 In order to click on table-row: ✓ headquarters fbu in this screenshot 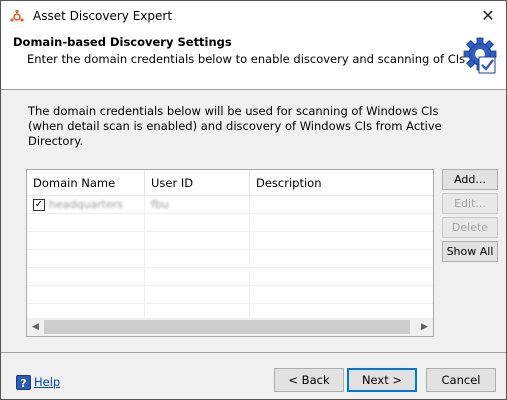, I will do `click(230, 205)`.